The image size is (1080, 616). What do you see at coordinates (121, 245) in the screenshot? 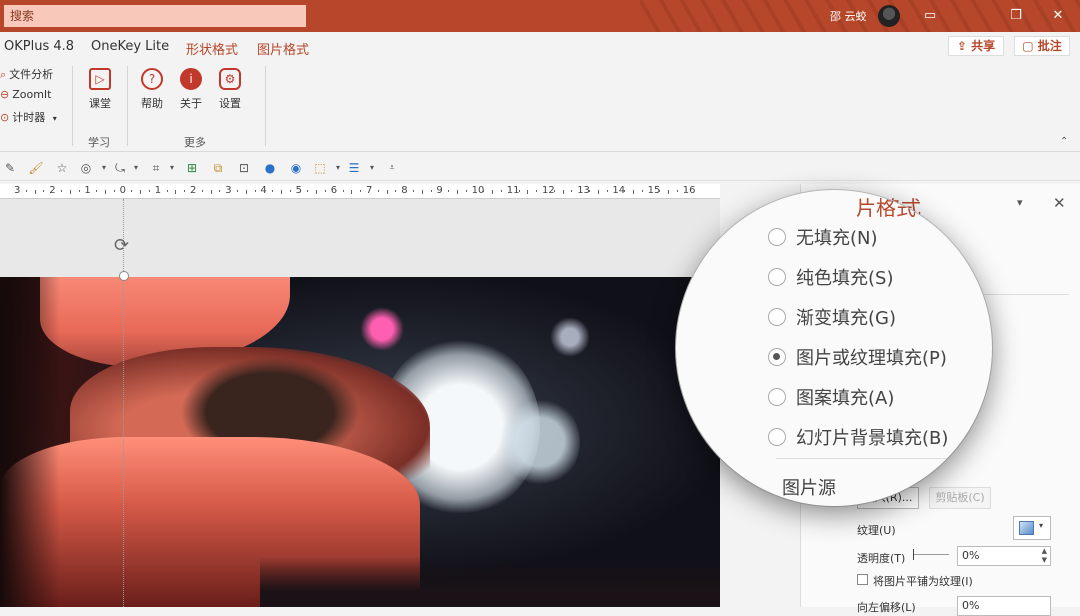
I see `rotate-handle-icon: ⟳` at bounding box center [121, 245].